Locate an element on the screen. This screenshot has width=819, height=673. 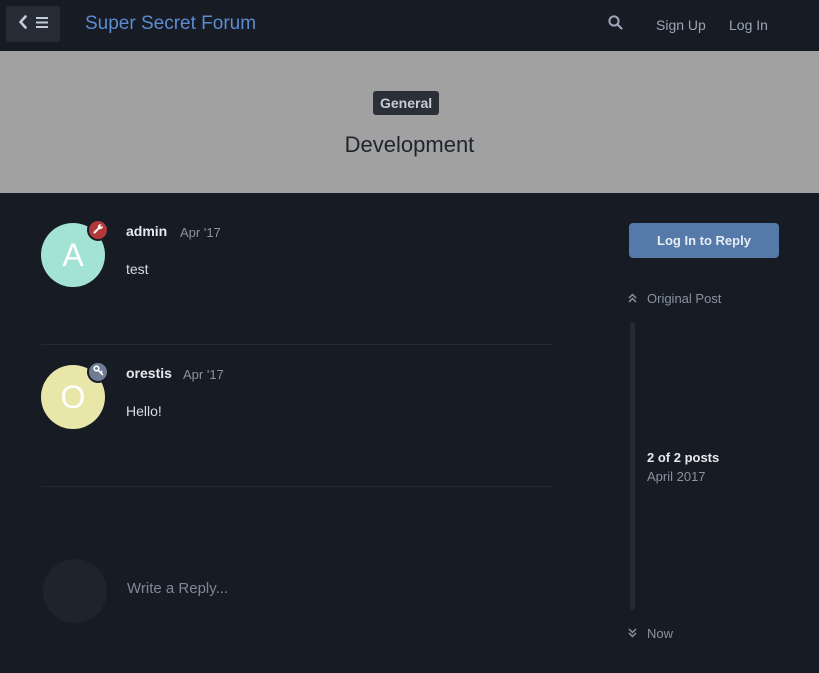
original-post-link: Original Post is located at coordinates (674, 298).